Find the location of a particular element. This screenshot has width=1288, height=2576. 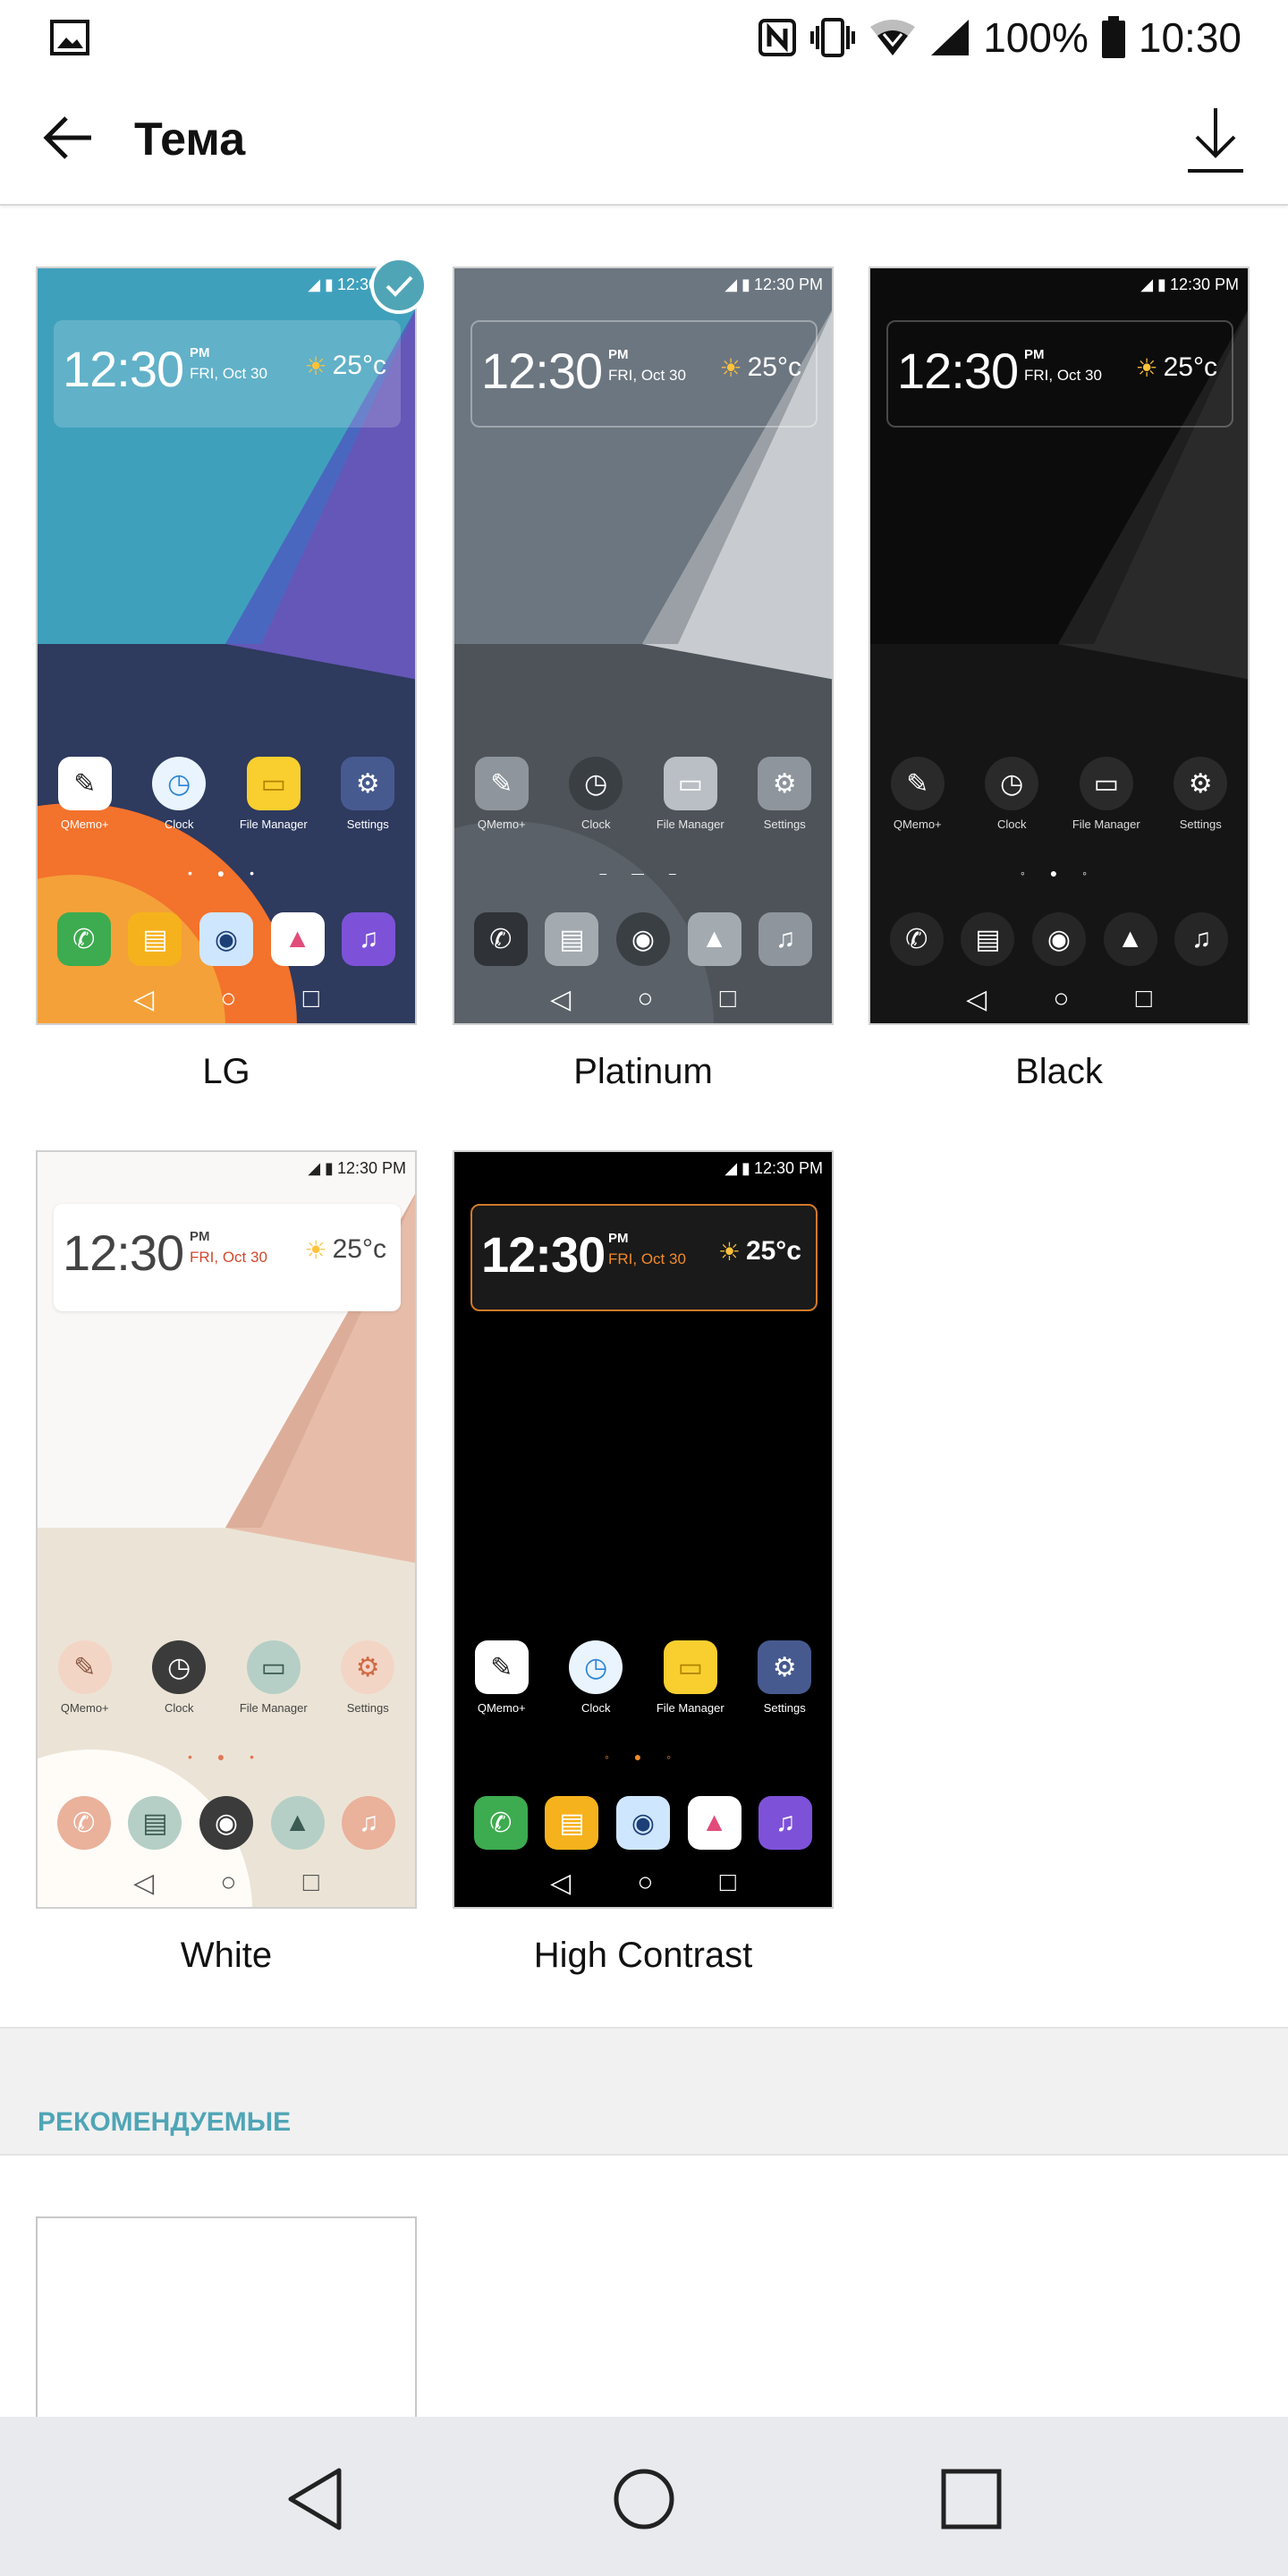

nav-back-icon is located at coordinates (315, 2499).